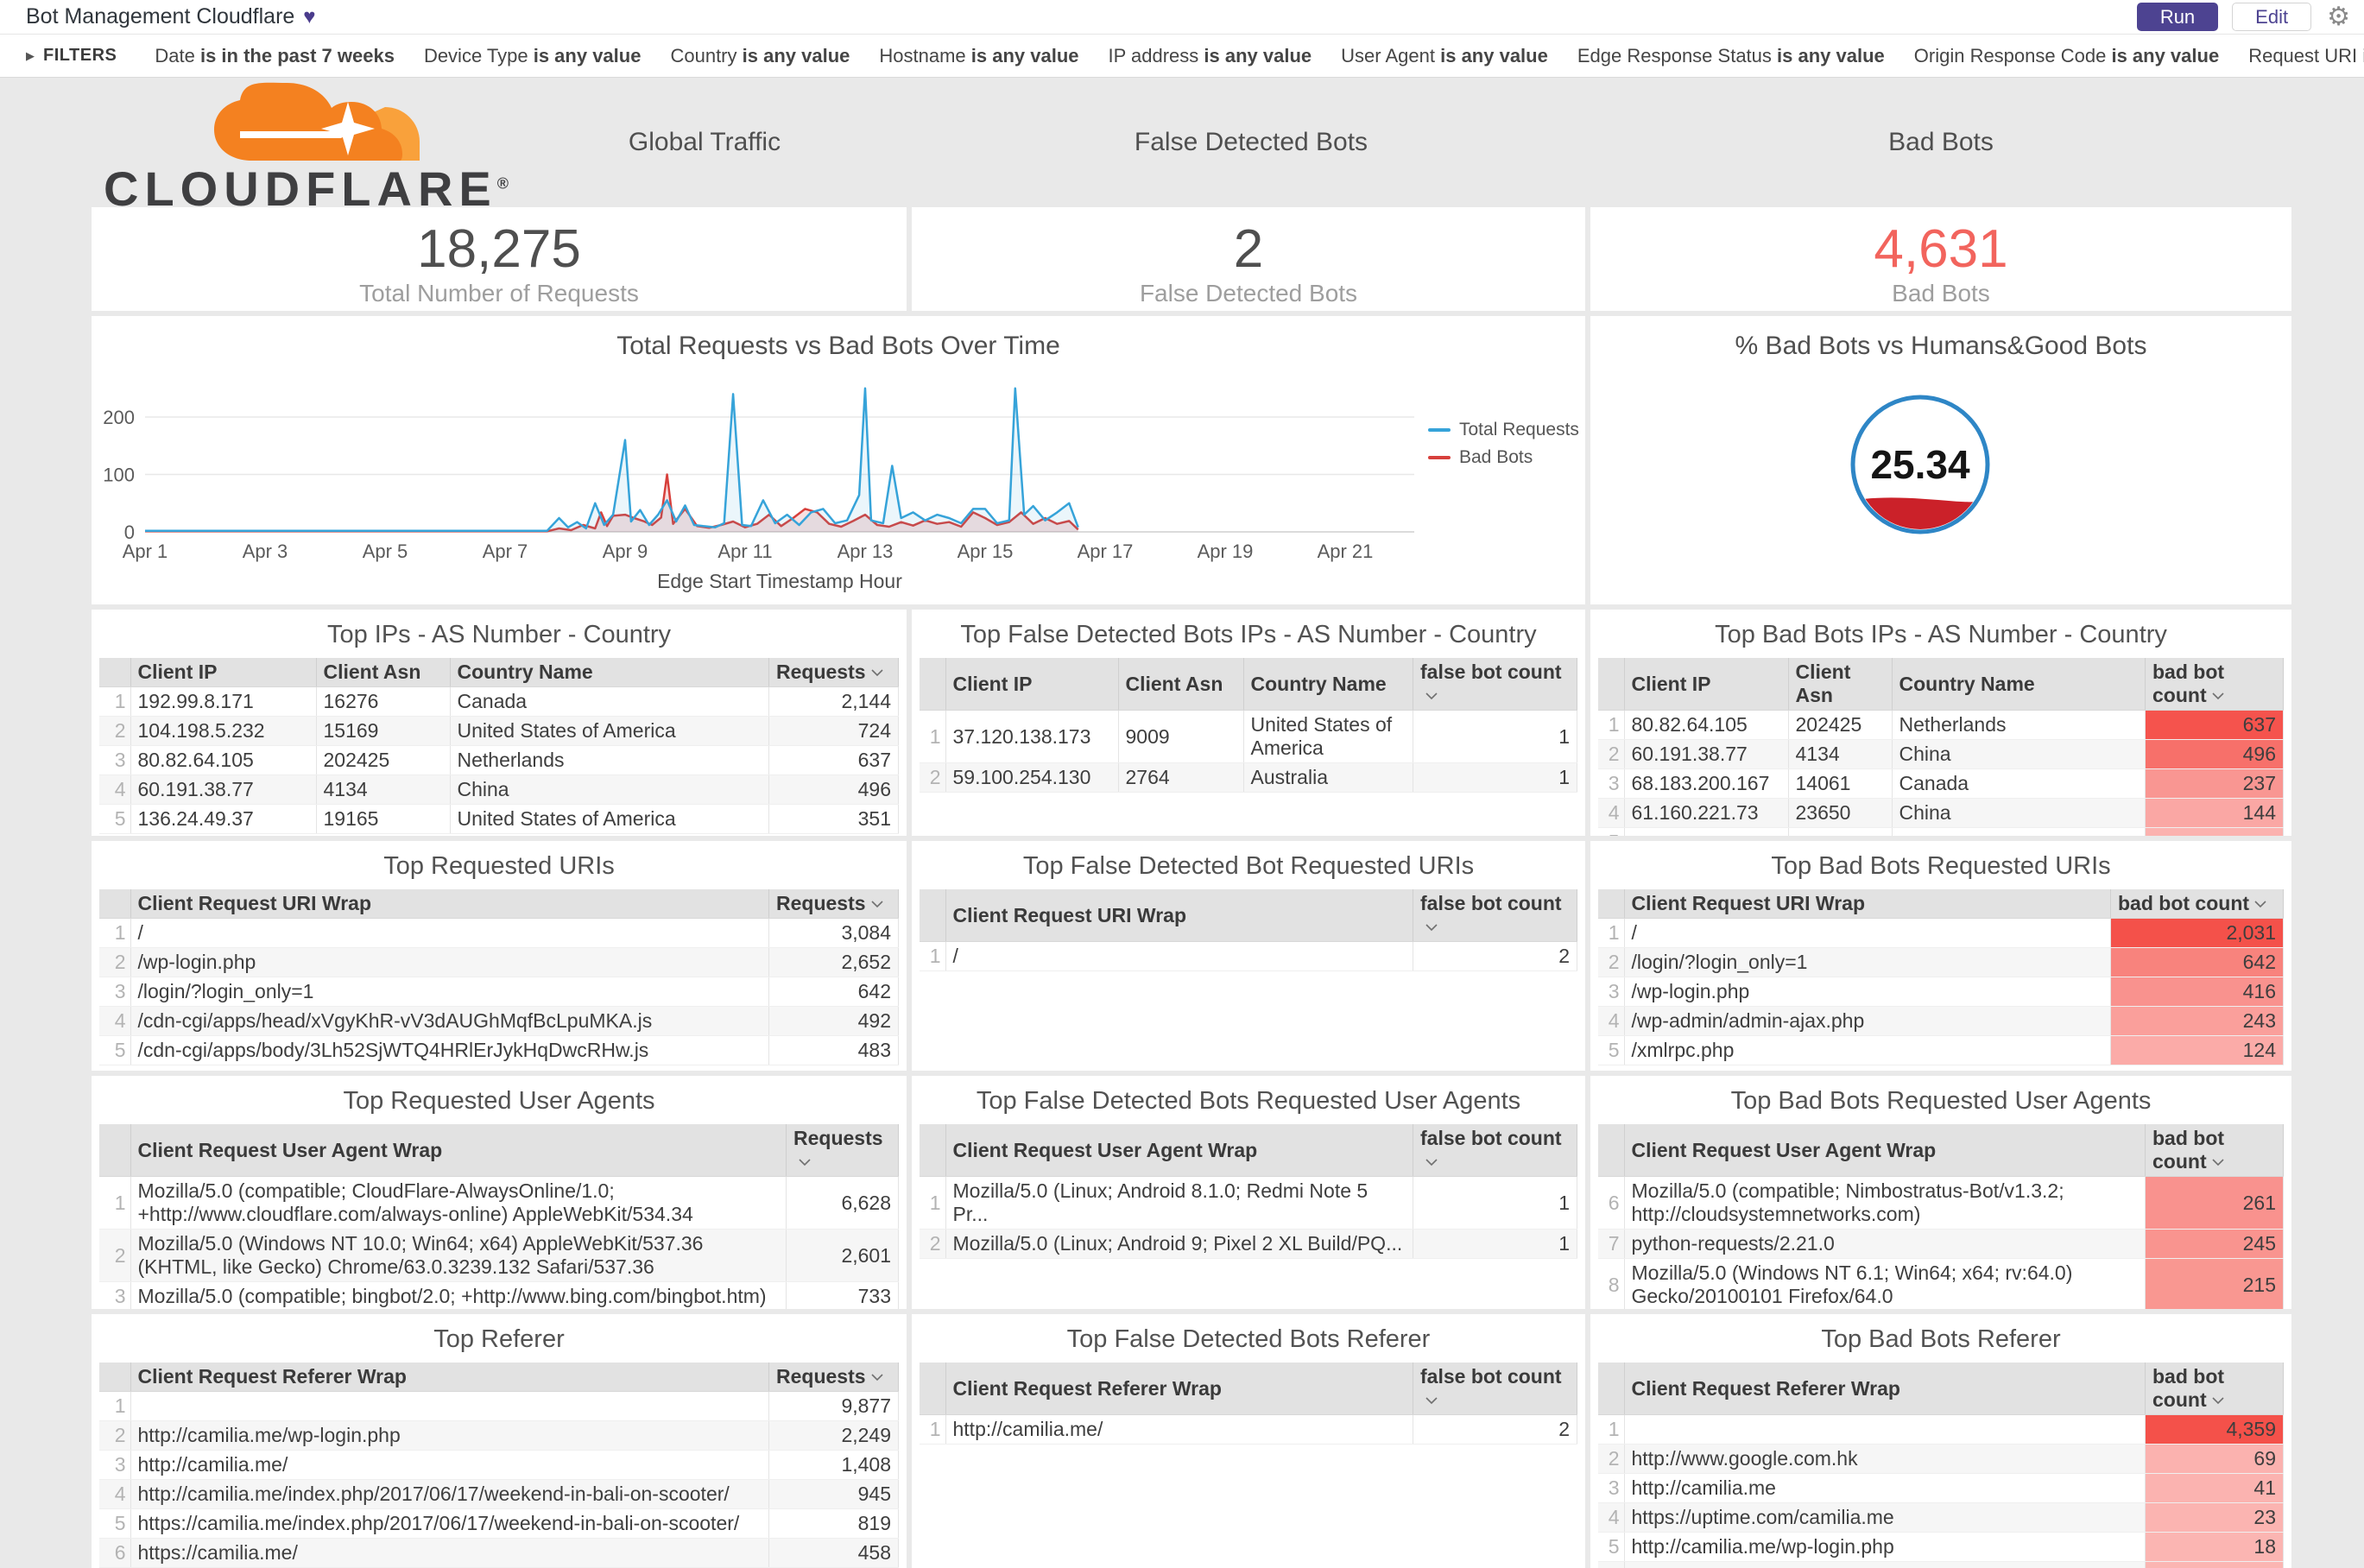 Image resolution: width=2364 pixels, height=1568 pixels. What do you see at coordinates (449, 1553) in the screenshot?
I see `table-cell: https://camilia.me/` at bounding box center [449, 1553].